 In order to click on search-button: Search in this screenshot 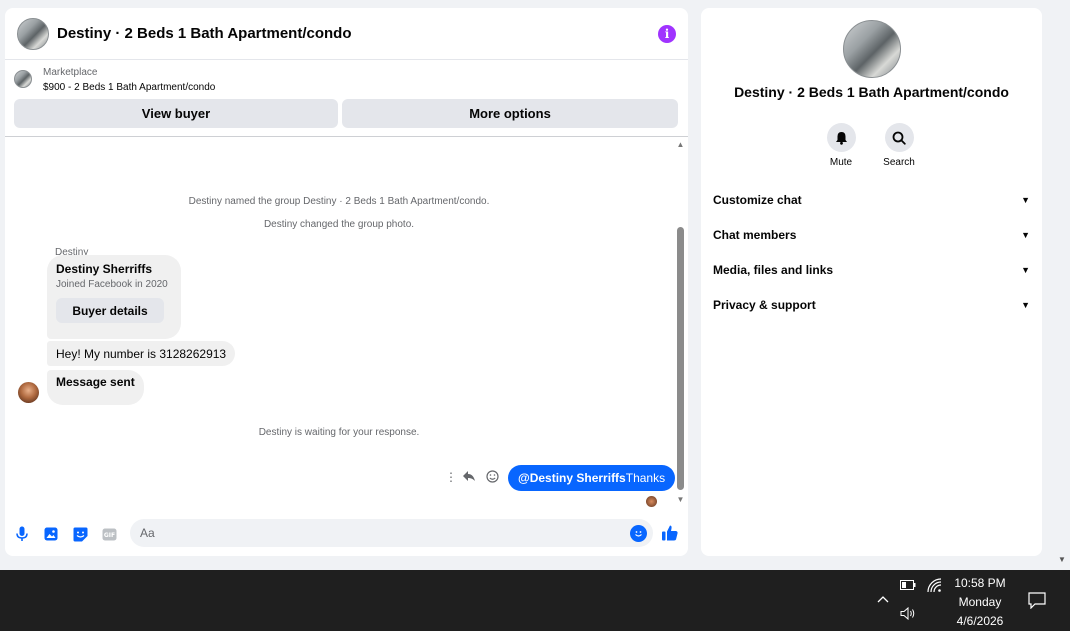, I will do `click(899, 145)`.